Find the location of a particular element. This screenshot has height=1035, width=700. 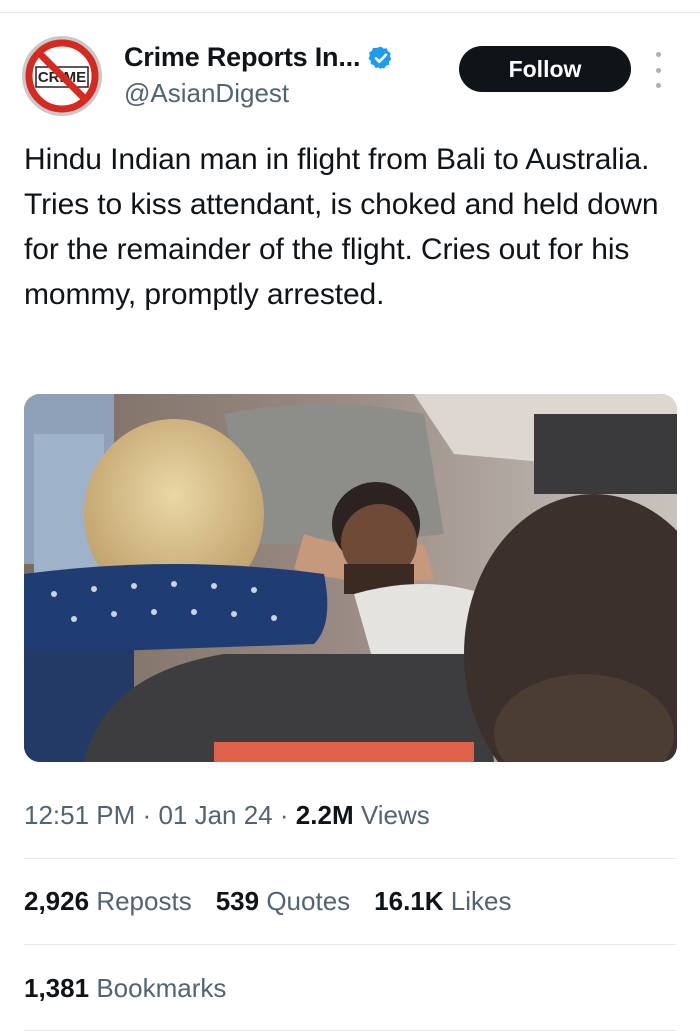

reposts-label: Reposts is located at coordinates (144, 901).